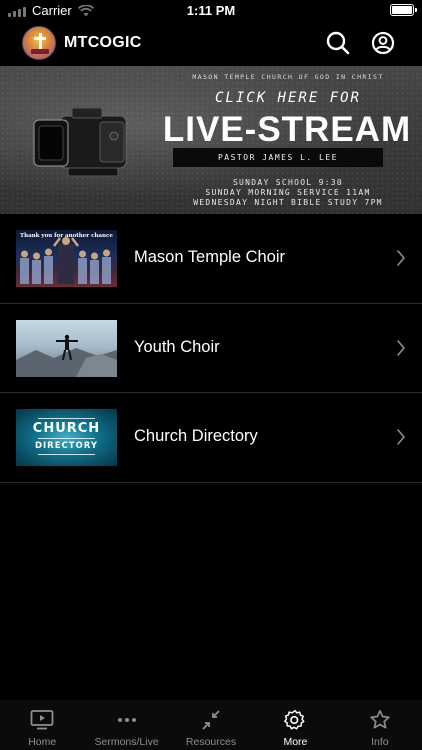 Image resolution: width=422 pixels, height=750 pixels. Describe the element at coordinates (288, 192) in the screenshot. I see `banner-schedule-line: SUNDAY MORNING SERVICE 11AM` at that location.